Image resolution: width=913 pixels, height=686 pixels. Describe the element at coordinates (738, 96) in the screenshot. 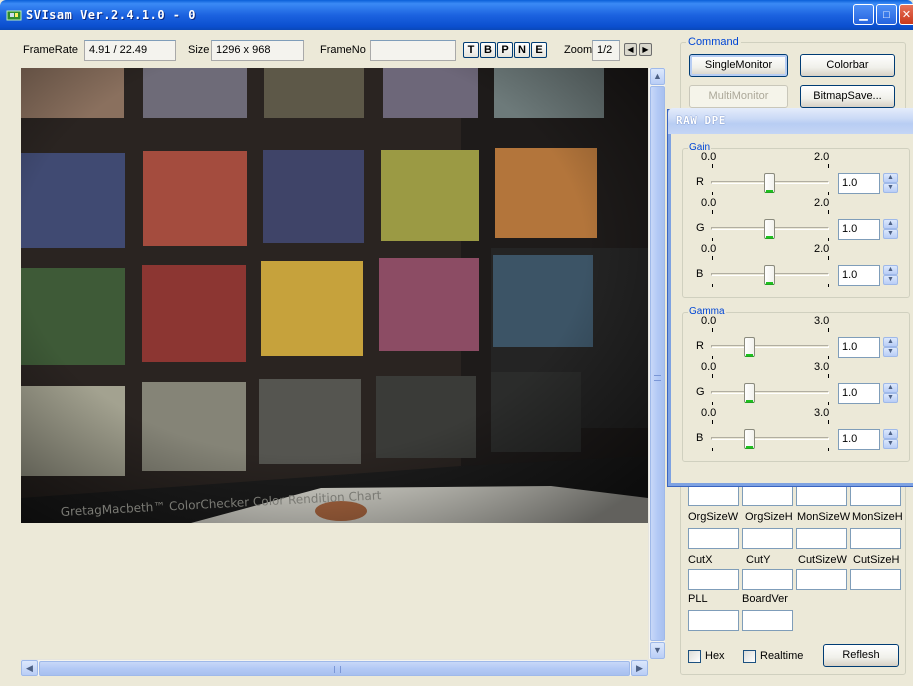

I see `multi-monitor-button: MultiMonitor` at that location.